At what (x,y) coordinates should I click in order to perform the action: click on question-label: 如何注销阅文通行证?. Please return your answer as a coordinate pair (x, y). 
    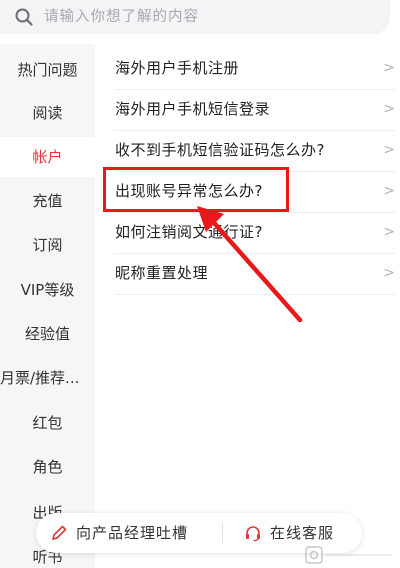
    Looking at the image, I should click on (189, 232).